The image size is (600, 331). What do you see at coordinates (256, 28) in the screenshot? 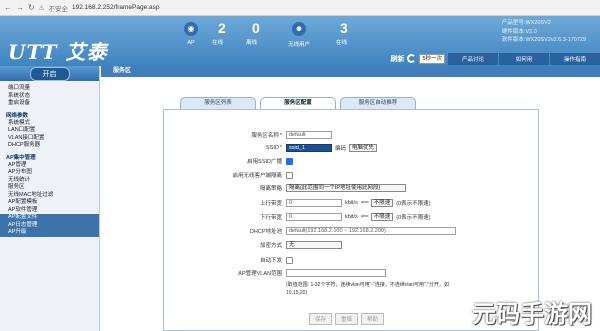
I see `stat-offline-value: 0` at bounding box center [256, 28].